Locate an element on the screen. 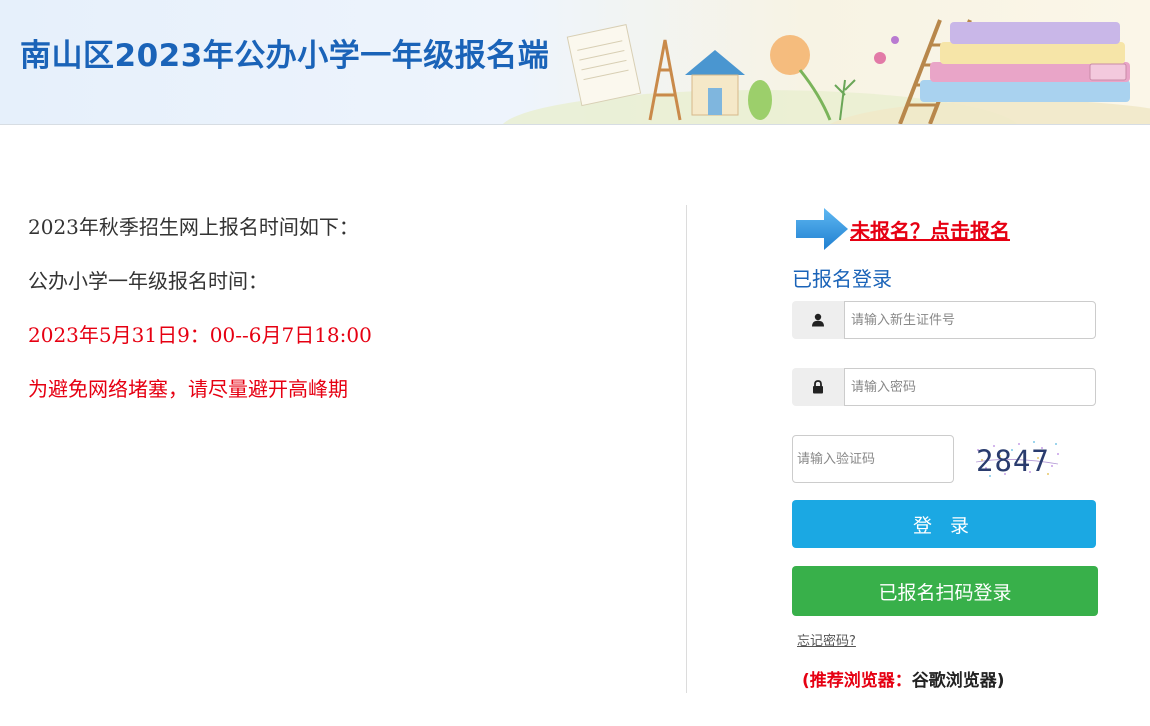 The width and height of the screenshot is (1150, 726). lock-icon is located at coordinates (818, 387).